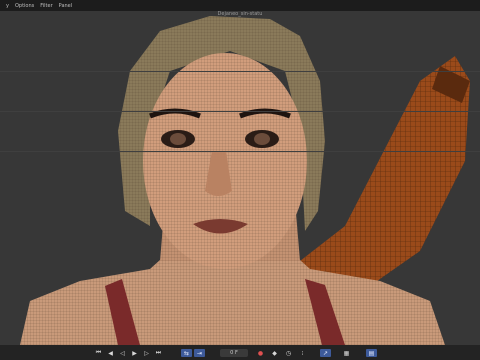 This screenshot has height=360, width=480. Describe the element at coordinates (186, 353) in the screenshot. I see `loop-icon: ⇆` at that location.